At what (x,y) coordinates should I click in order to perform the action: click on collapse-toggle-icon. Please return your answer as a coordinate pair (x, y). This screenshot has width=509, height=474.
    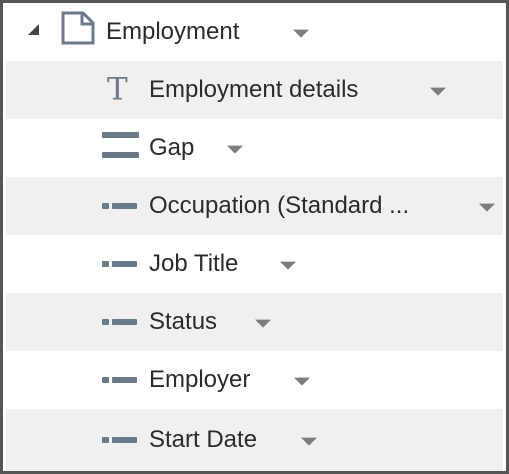
    Looking at the image, I should click on (33, 29).